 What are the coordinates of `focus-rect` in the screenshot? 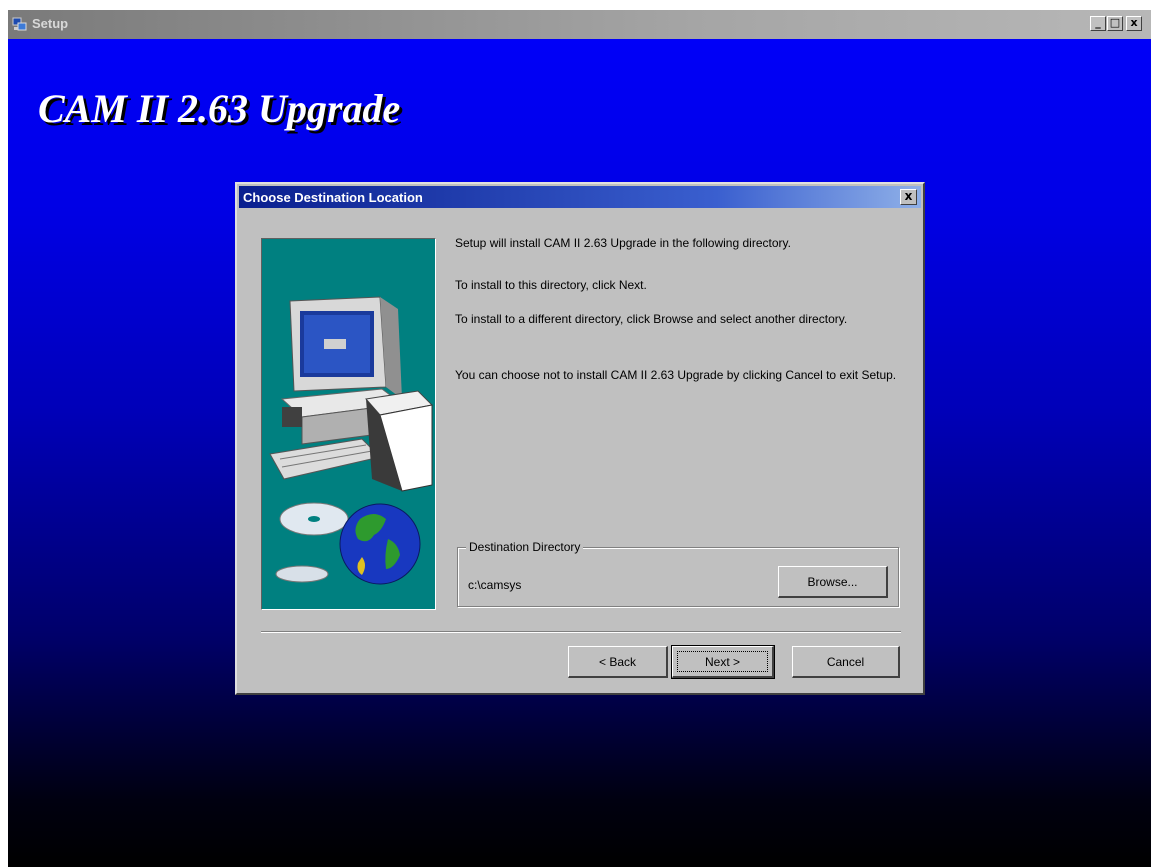 It's located at (722, 661).